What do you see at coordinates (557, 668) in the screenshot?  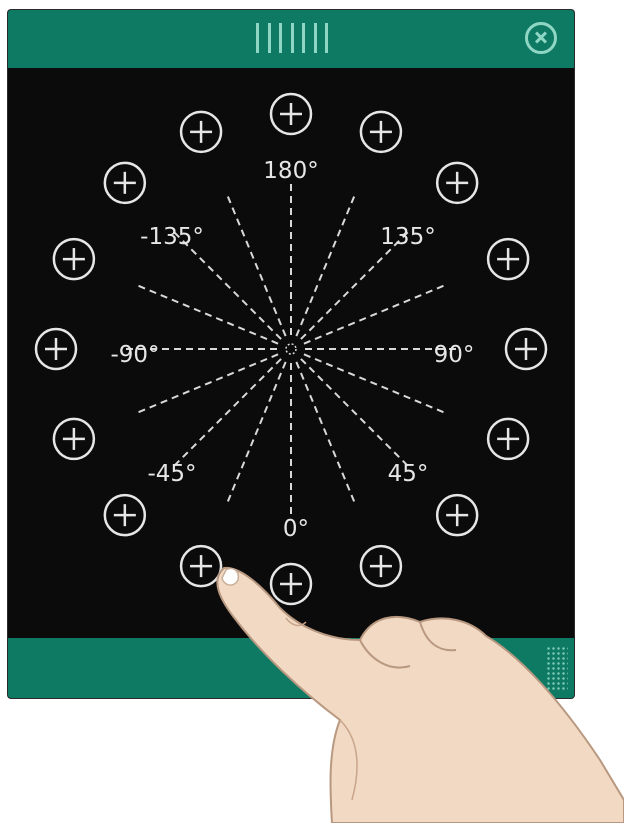 I see `resize-grip-icon` at bounding box center [557, 668].